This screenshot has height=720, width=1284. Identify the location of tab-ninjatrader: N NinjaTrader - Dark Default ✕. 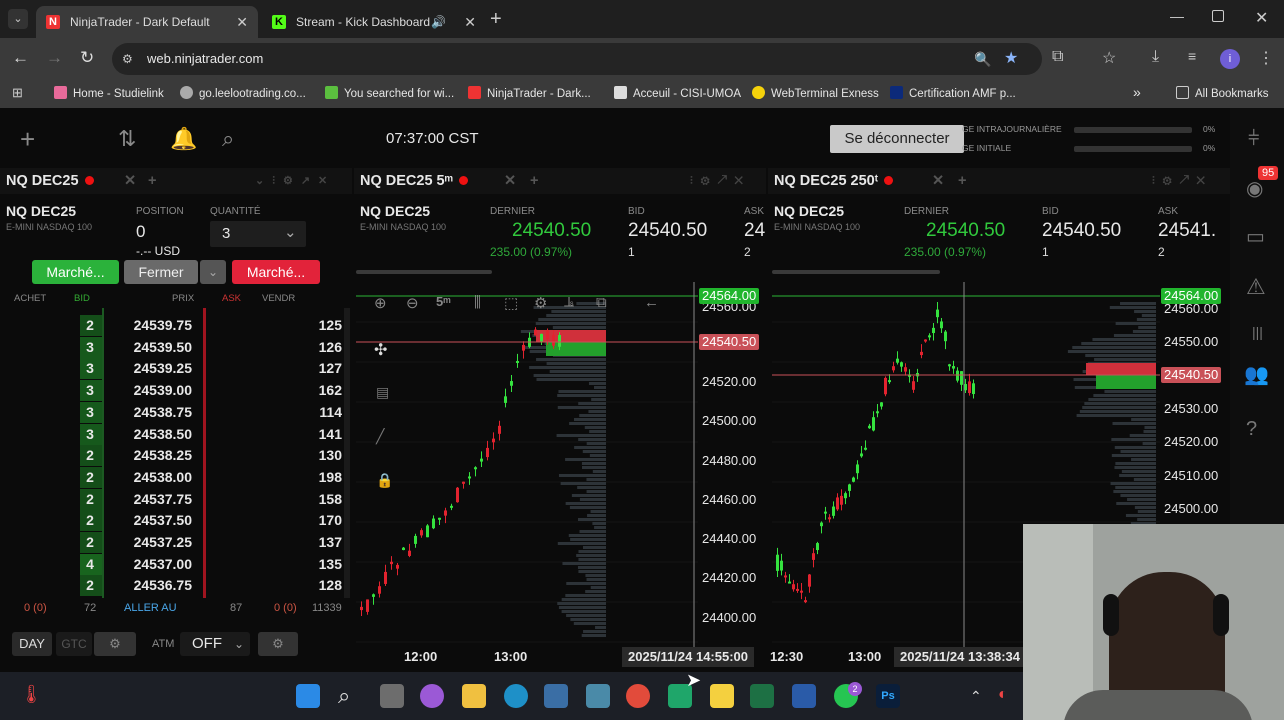
(147, 22).